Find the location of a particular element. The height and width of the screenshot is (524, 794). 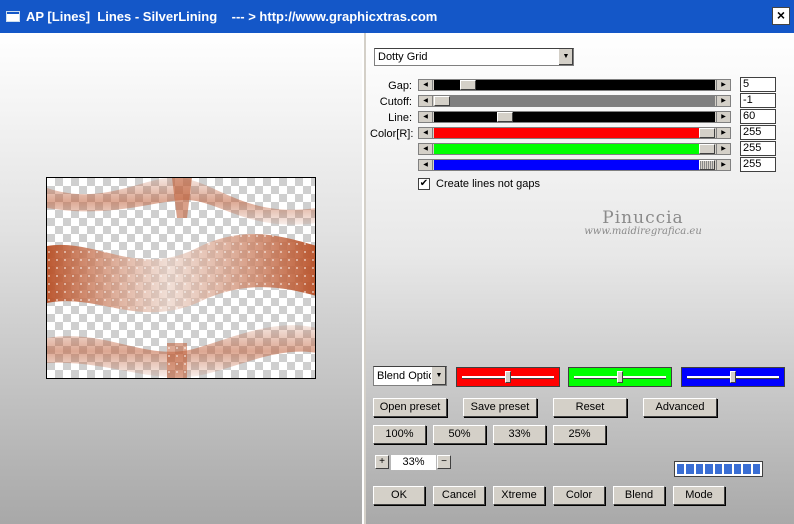

ok-button: OK is located at coordinates (399, 495).